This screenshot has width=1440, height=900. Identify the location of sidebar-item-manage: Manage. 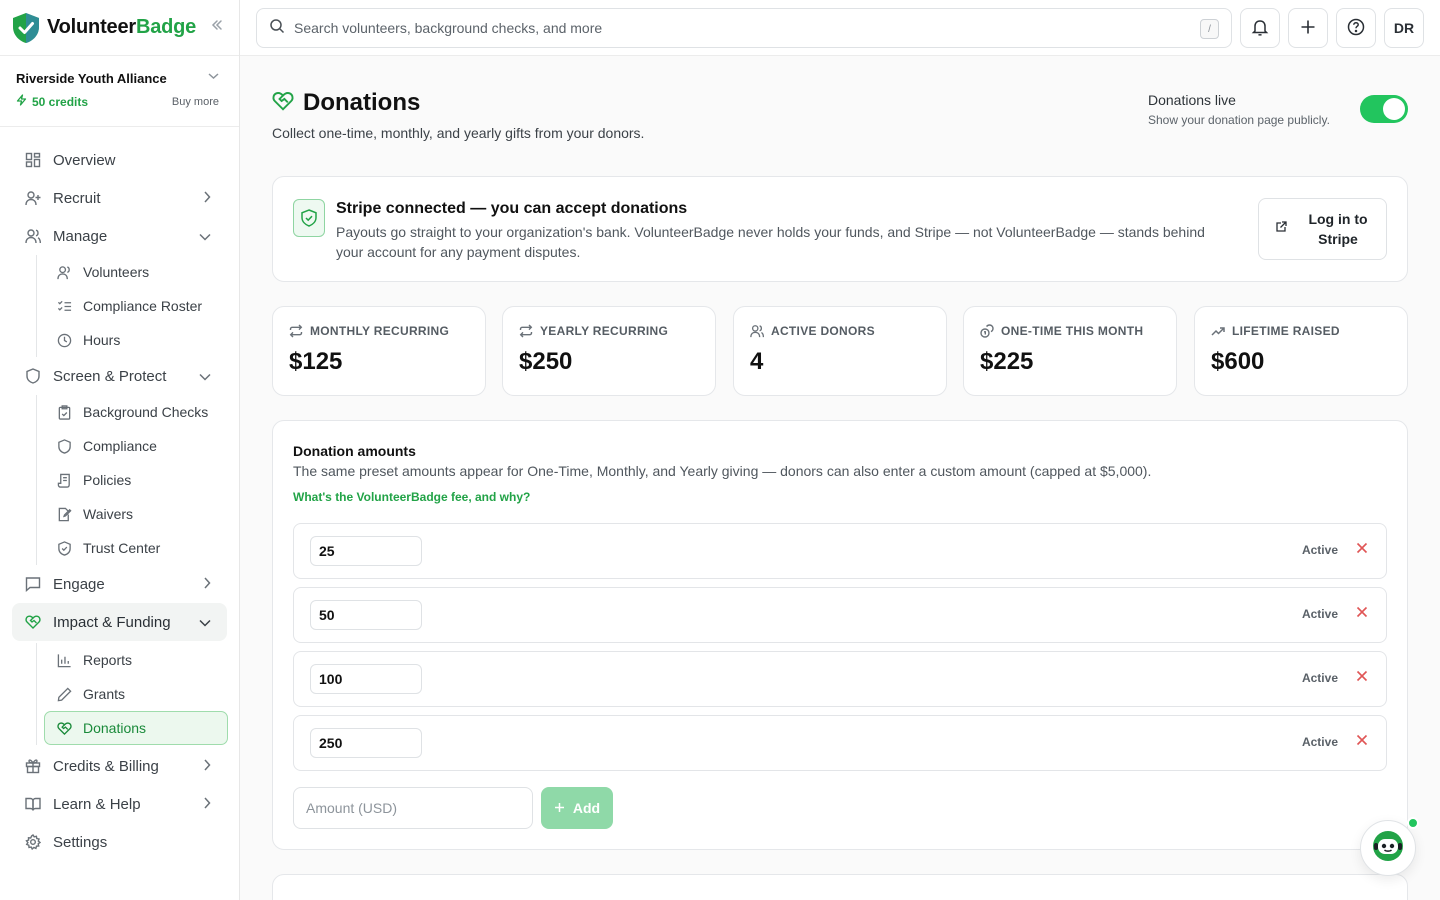
(113, 236).